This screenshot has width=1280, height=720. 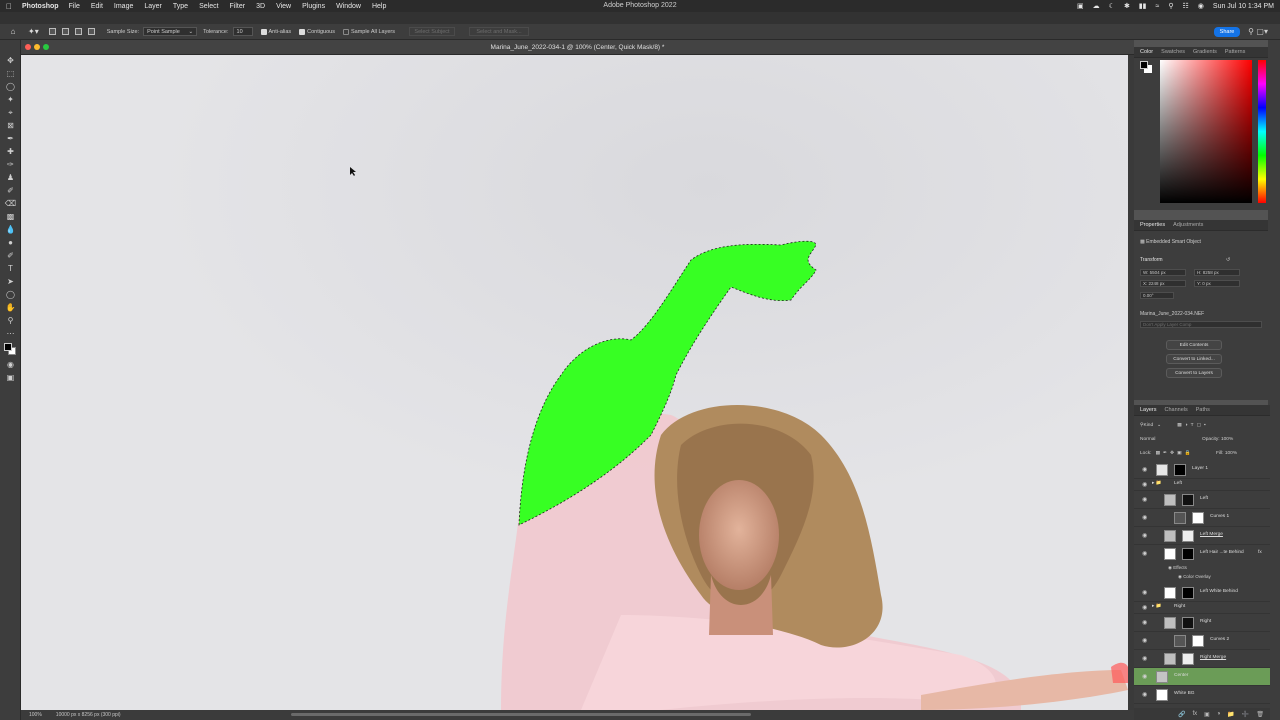 I want to click on battery-icon: ▮▮, so click(x=1143, y=6).